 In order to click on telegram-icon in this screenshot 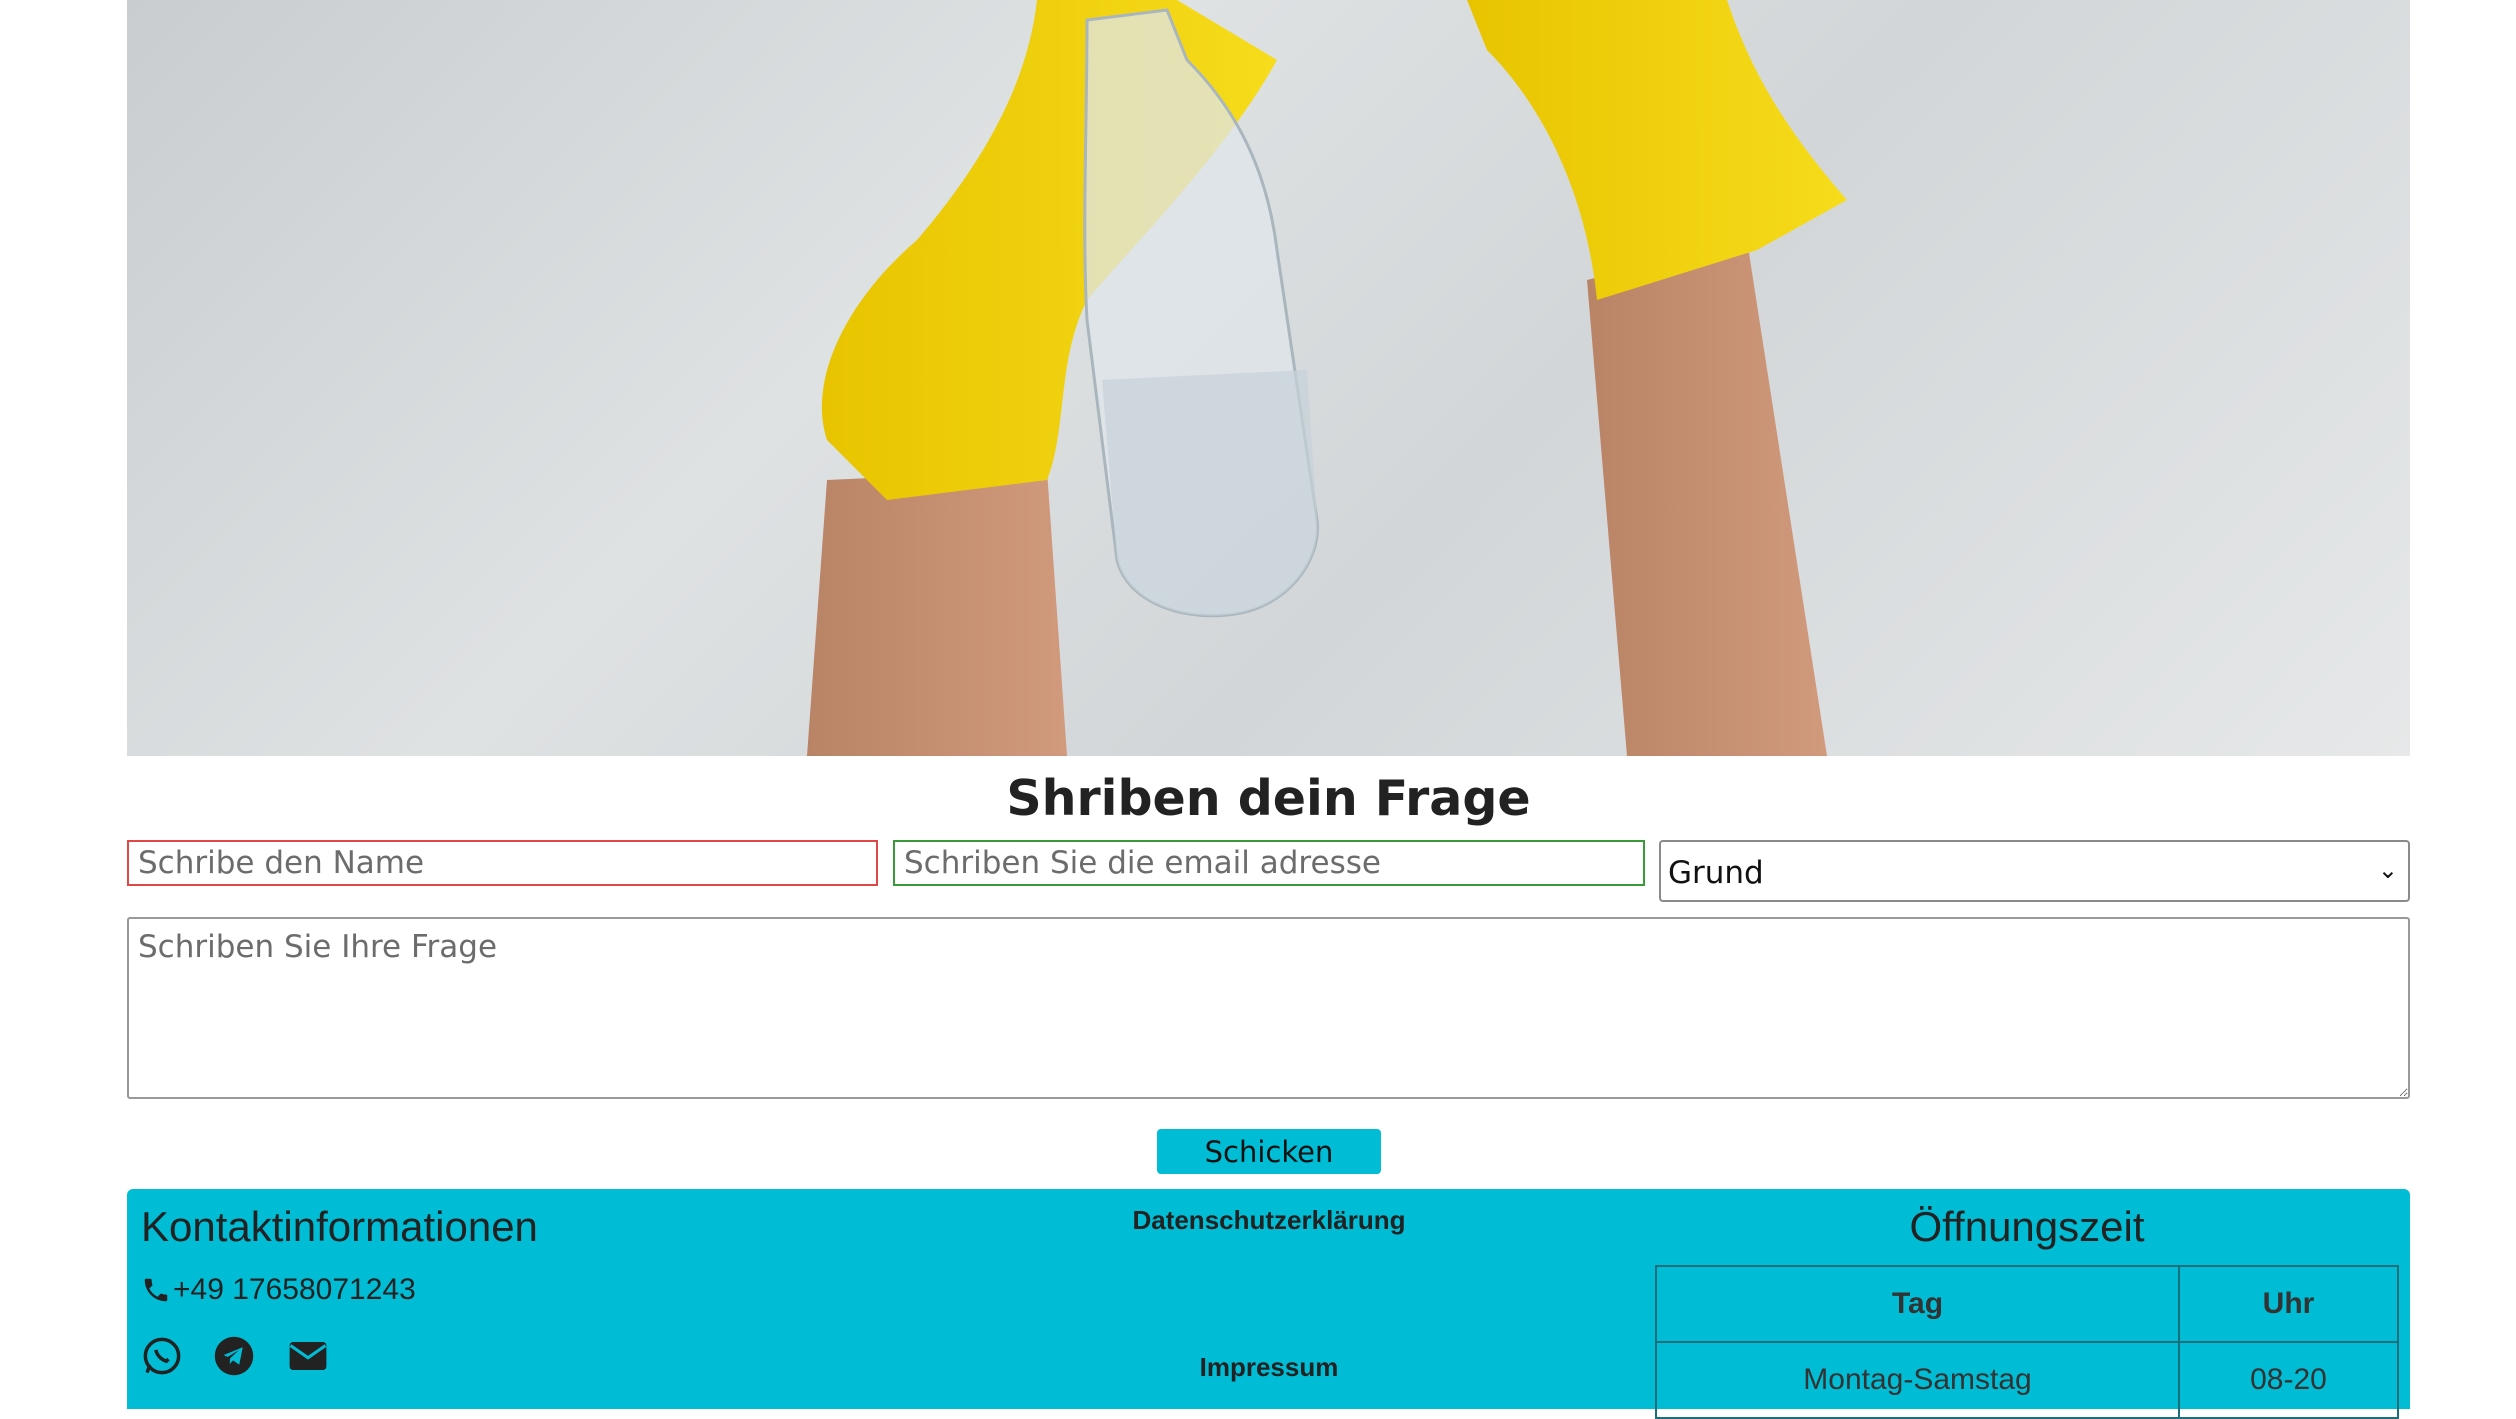, I will do `click(234, 1356)`.